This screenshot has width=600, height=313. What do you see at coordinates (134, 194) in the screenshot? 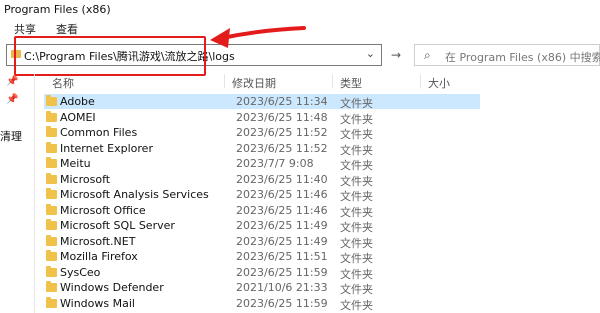
I see `file-name: Microsoft Analysis Services` at bounding box center [134, 194].